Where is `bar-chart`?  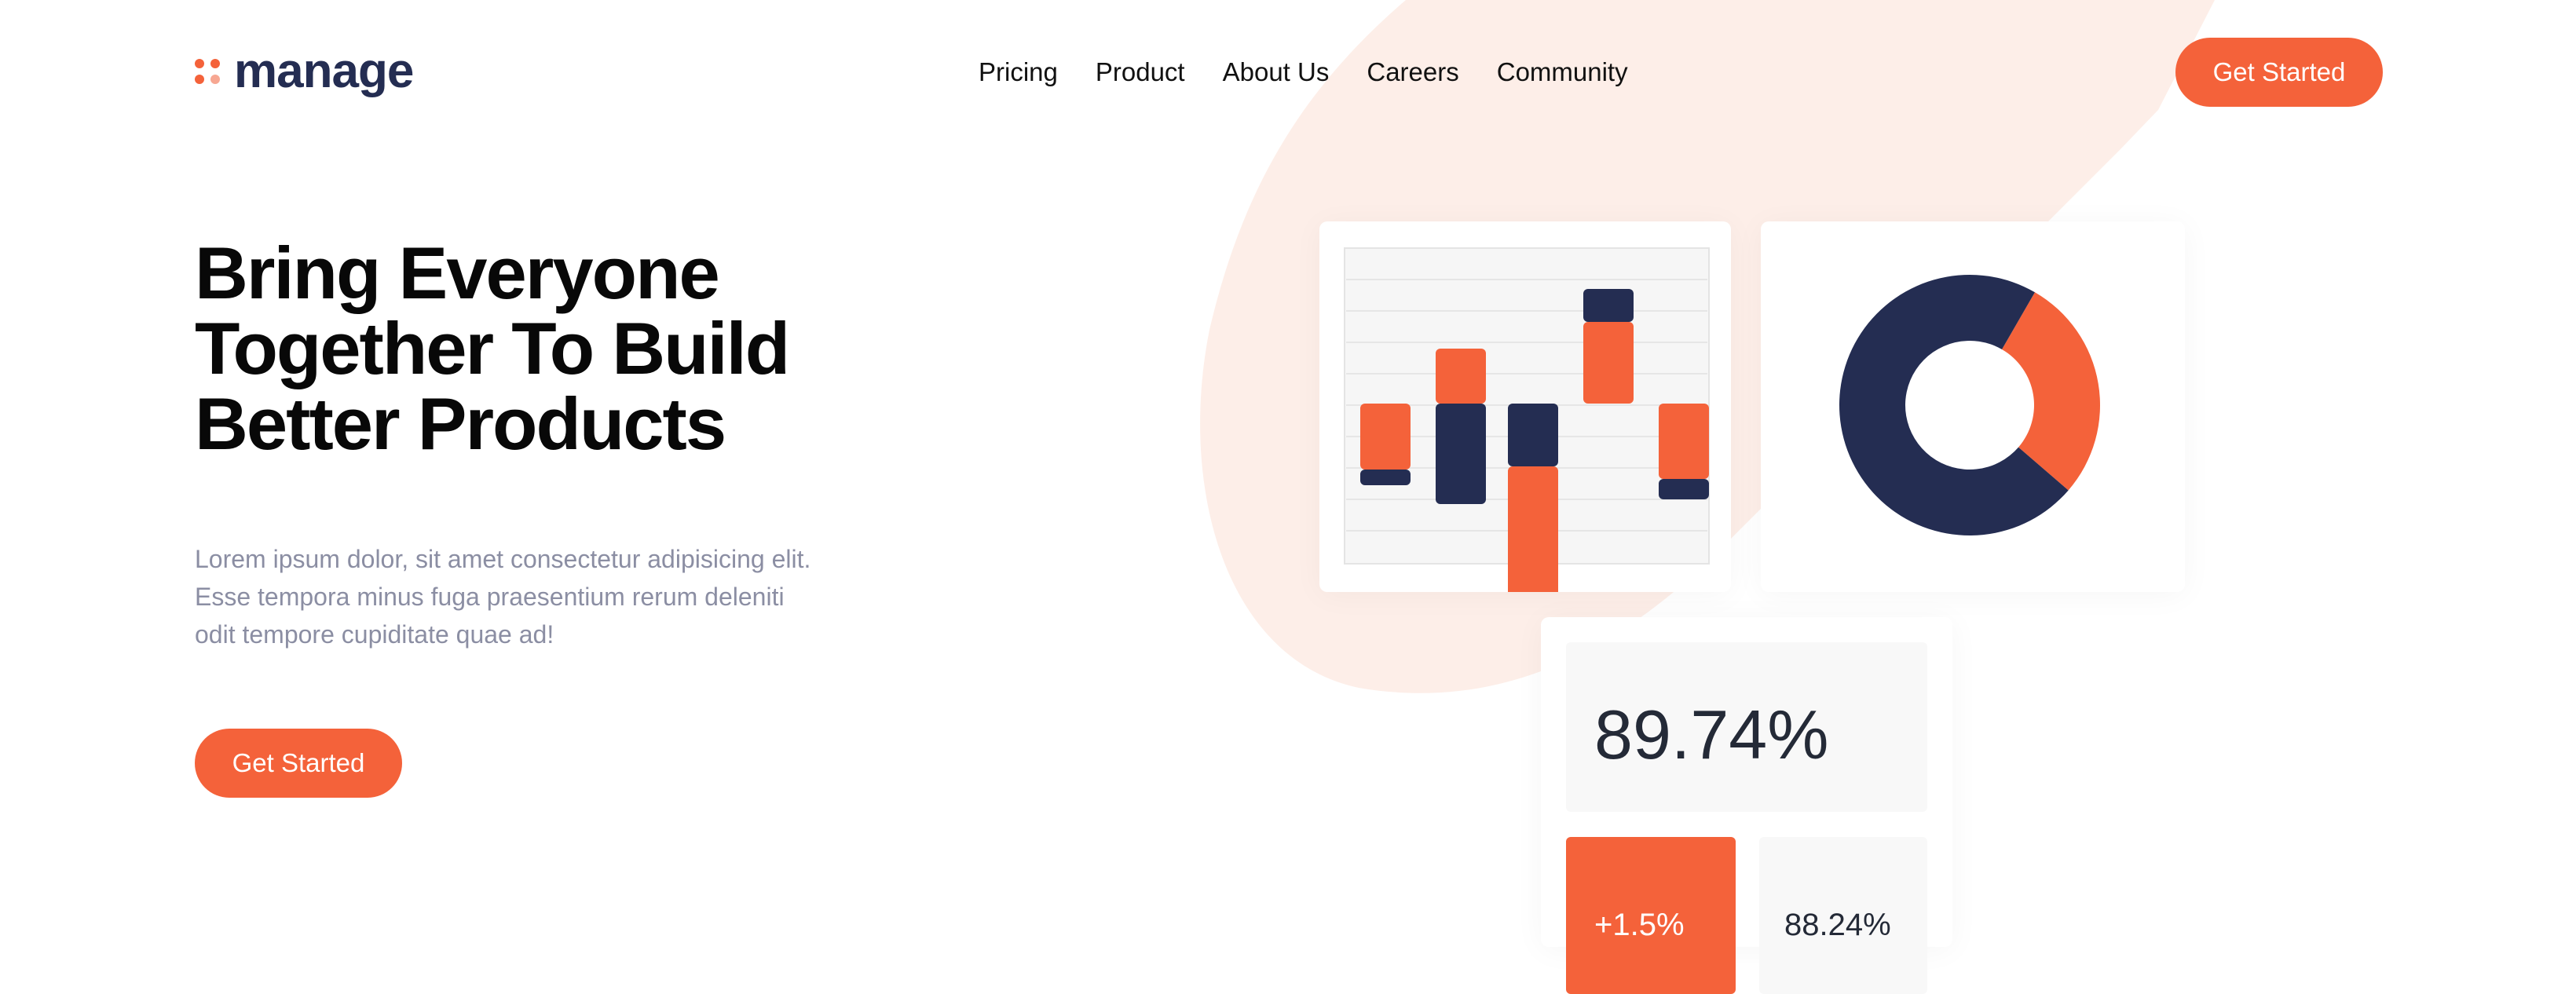 bar-chart is located at coordinates (1527, 427).